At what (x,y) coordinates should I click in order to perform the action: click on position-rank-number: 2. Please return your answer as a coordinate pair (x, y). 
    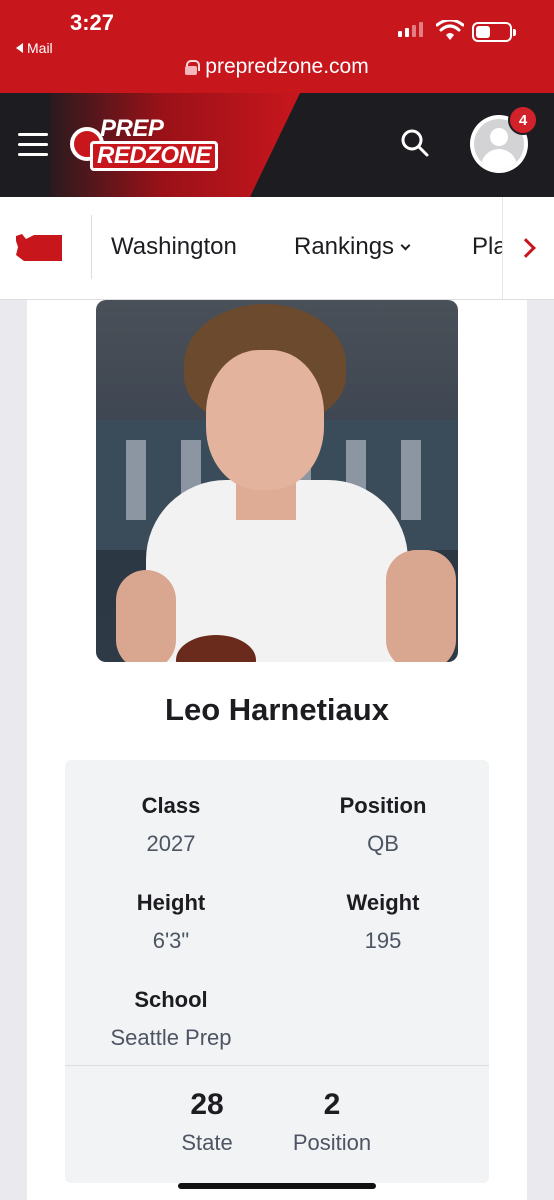
    Looking at the image, I should click on (332, 1104).